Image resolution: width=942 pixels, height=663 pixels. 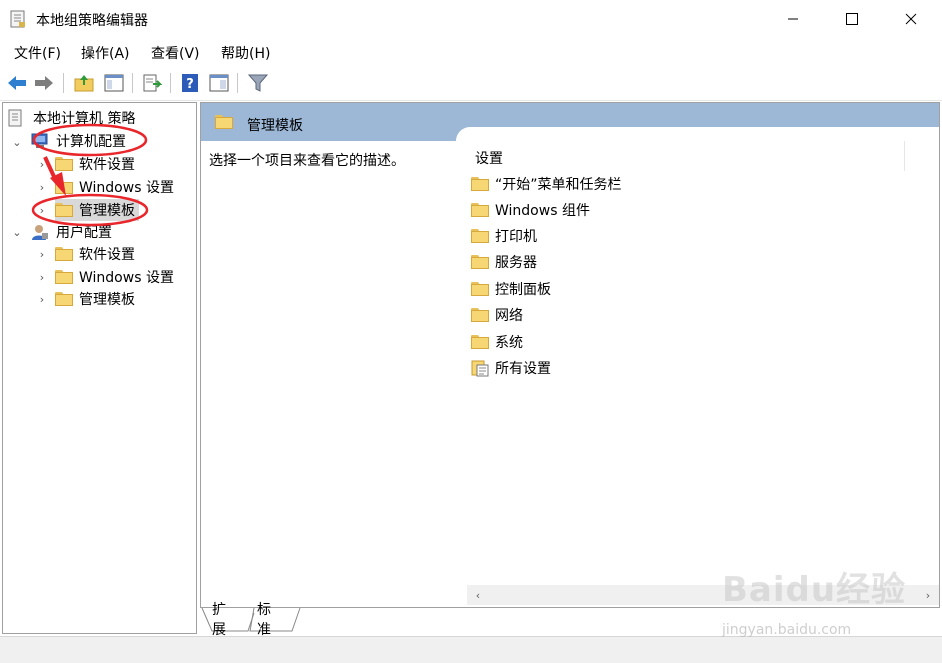 I want to click on list-item-label: Windows 组件, so click(x=542, y=211).